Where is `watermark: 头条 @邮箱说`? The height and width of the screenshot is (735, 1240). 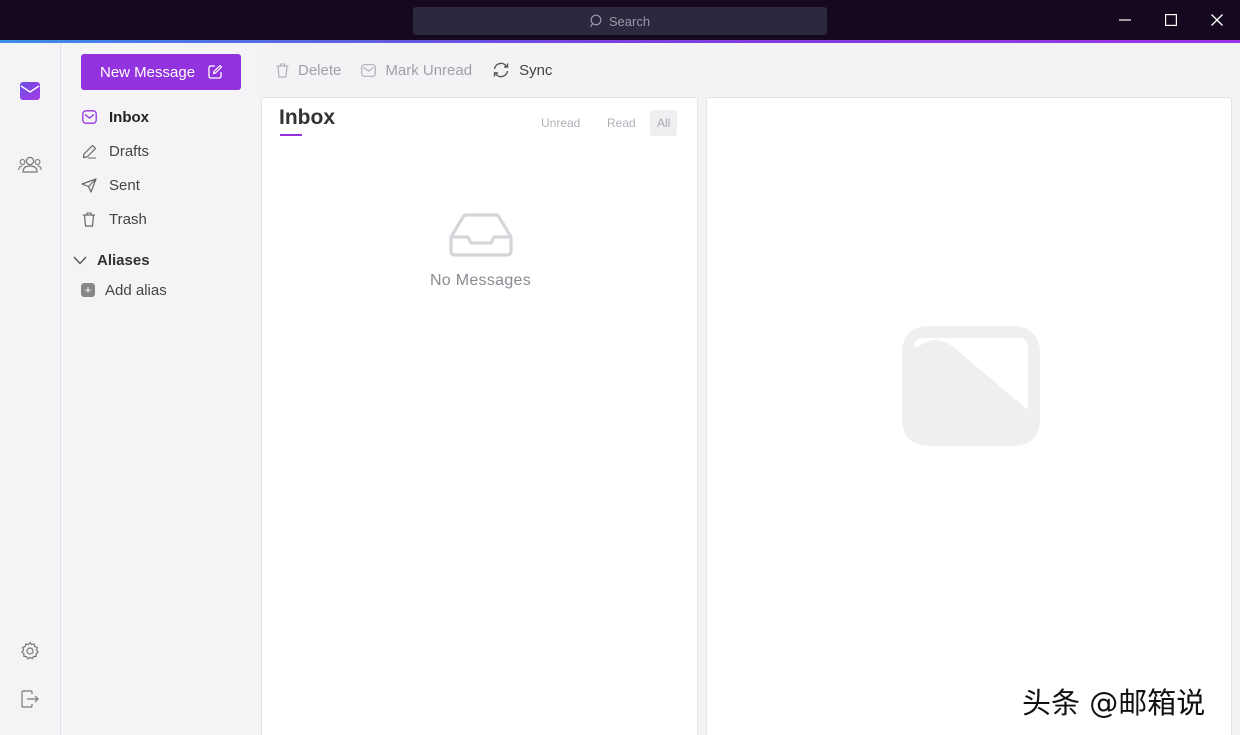 watermark: 头条 @邮箱说 is located at coordinates (1114, 703).